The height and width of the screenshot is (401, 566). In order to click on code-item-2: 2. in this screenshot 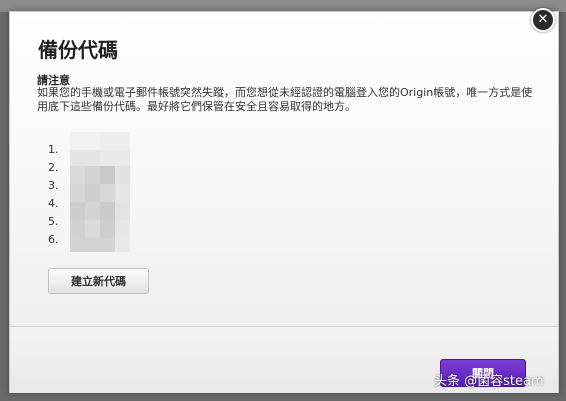, I will do `click(53, 167)`.